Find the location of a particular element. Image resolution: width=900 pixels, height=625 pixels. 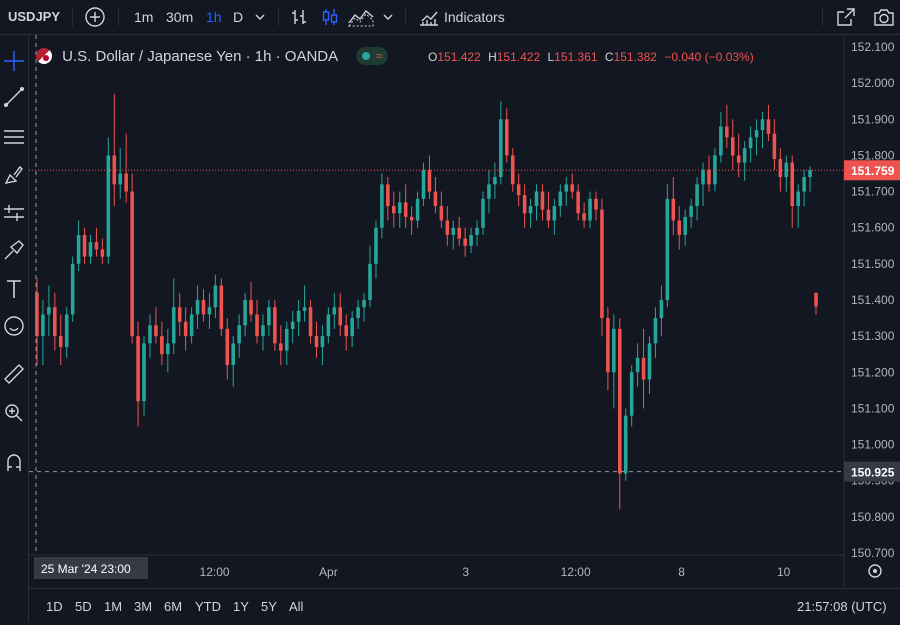

chart-type-dropdown is located at coordinates (389, 17).